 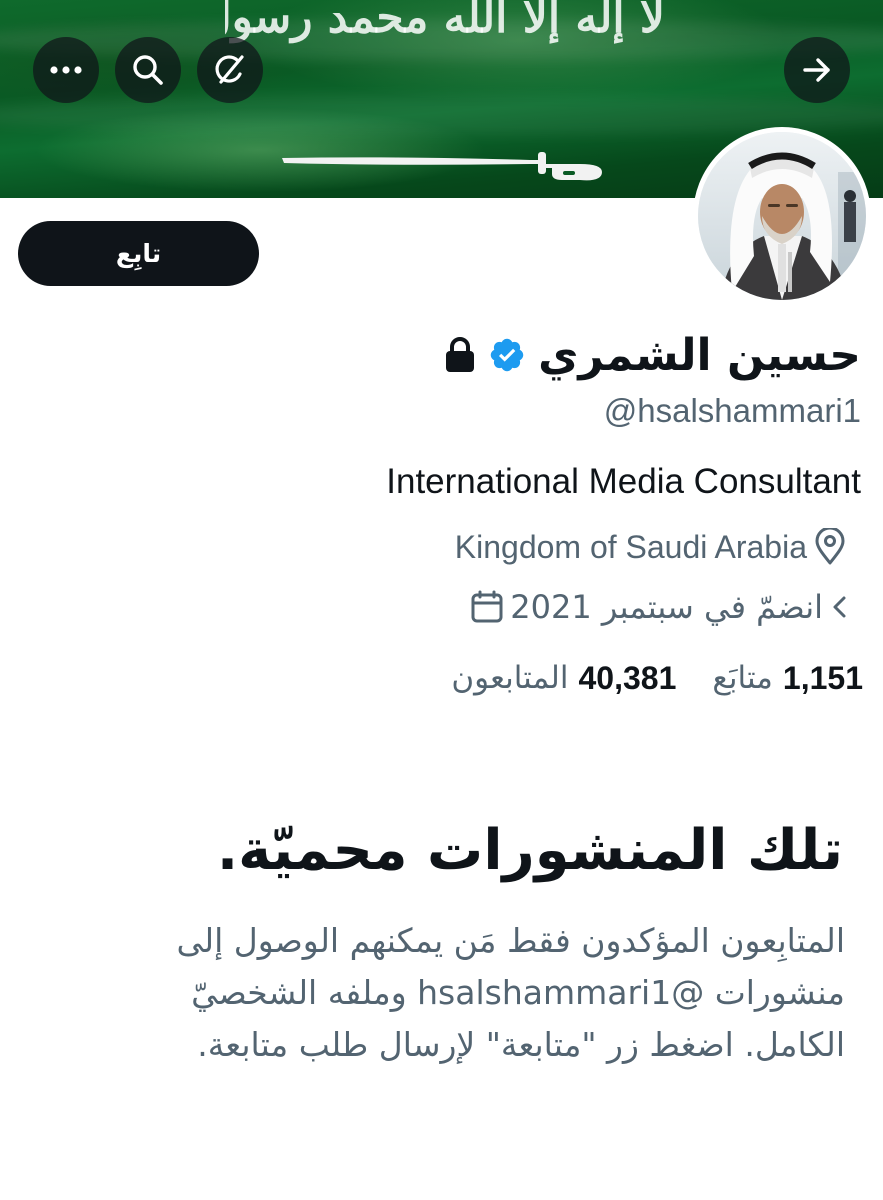 What do you see at coordinates (830, 546) in the screenshot?
I see `location-pin-icon` at bounding box center [830, 546].